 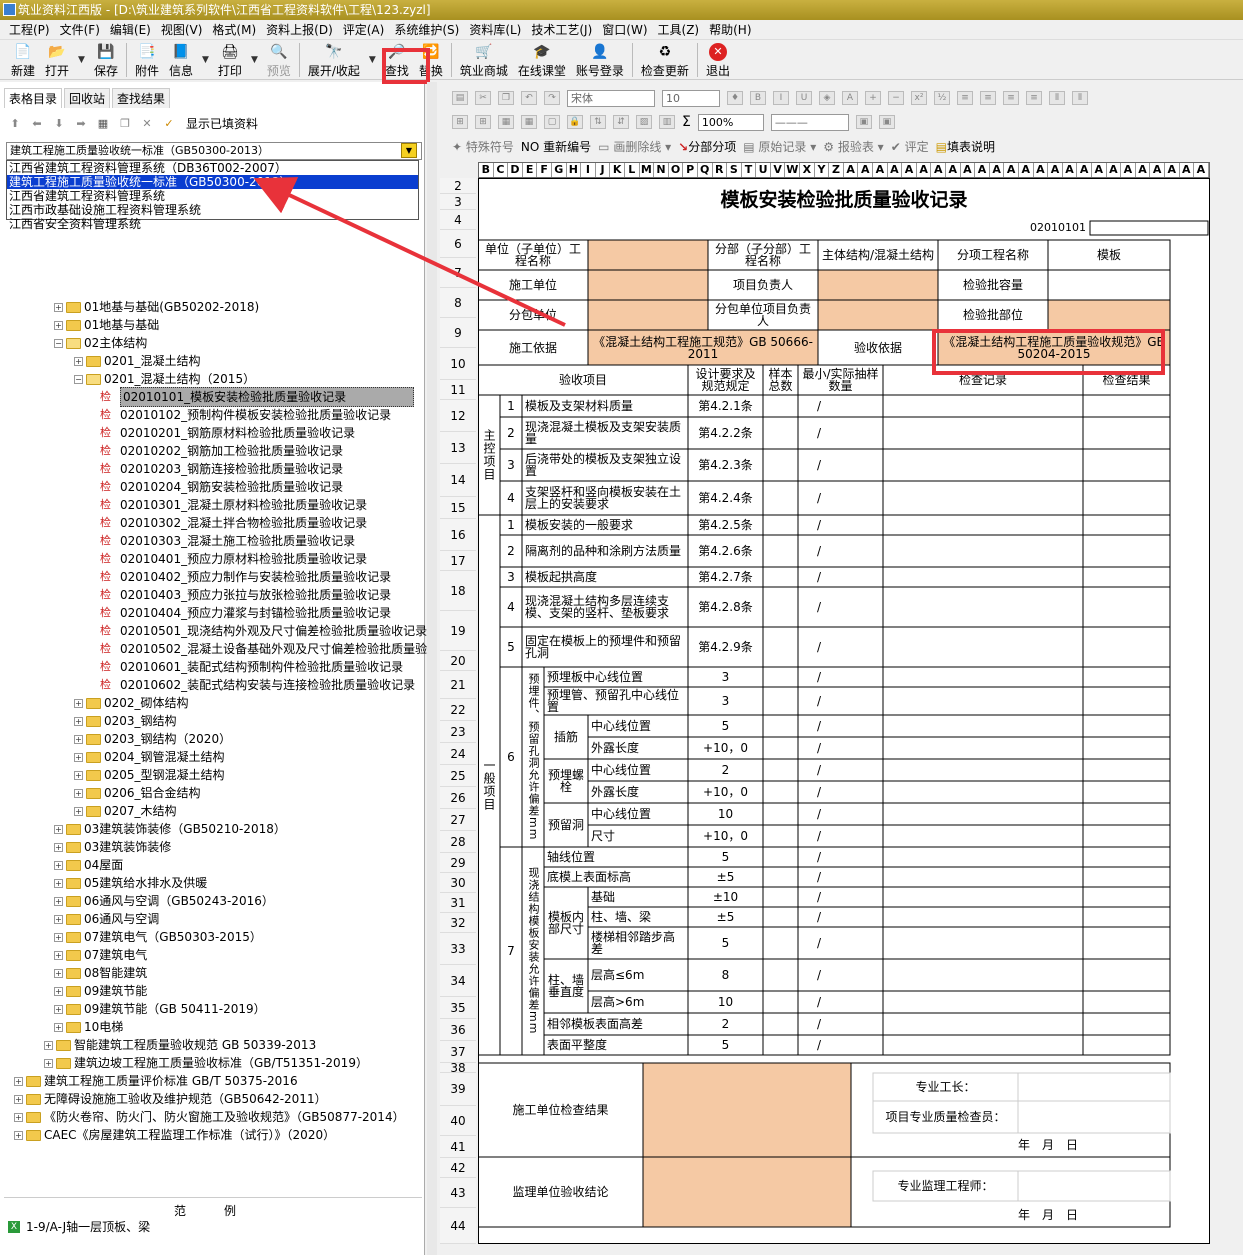 I want to click on sort-desc-icon: ⇵, so click(x=621, y=122).